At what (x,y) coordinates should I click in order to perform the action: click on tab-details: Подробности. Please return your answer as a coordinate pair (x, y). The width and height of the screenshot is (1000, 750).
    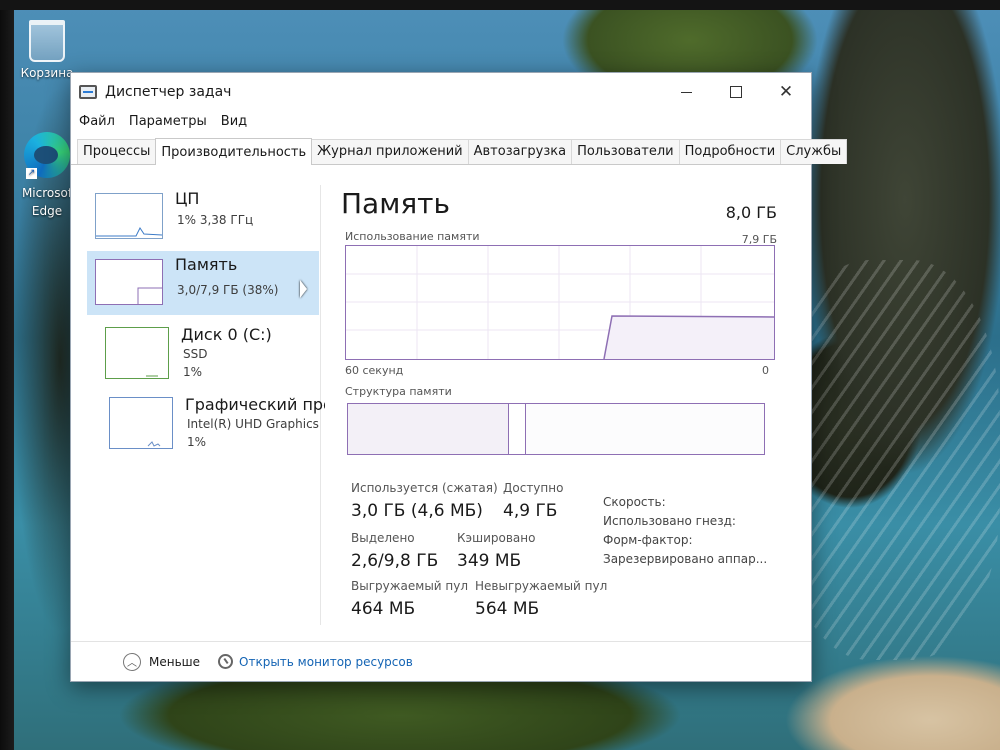
    Looking at the image, I should click on (730, 151).